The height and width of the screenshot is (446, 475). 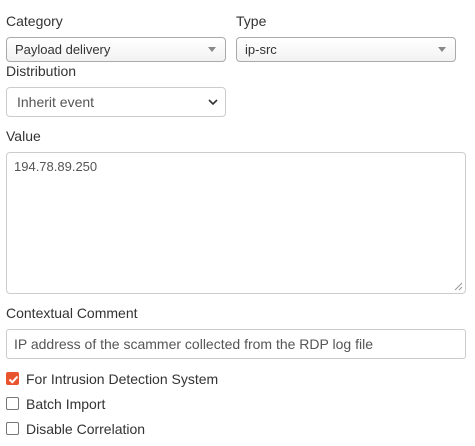 I want to click on batch-import-checkbox-label: Batch Import, so click(x=66, y=404).